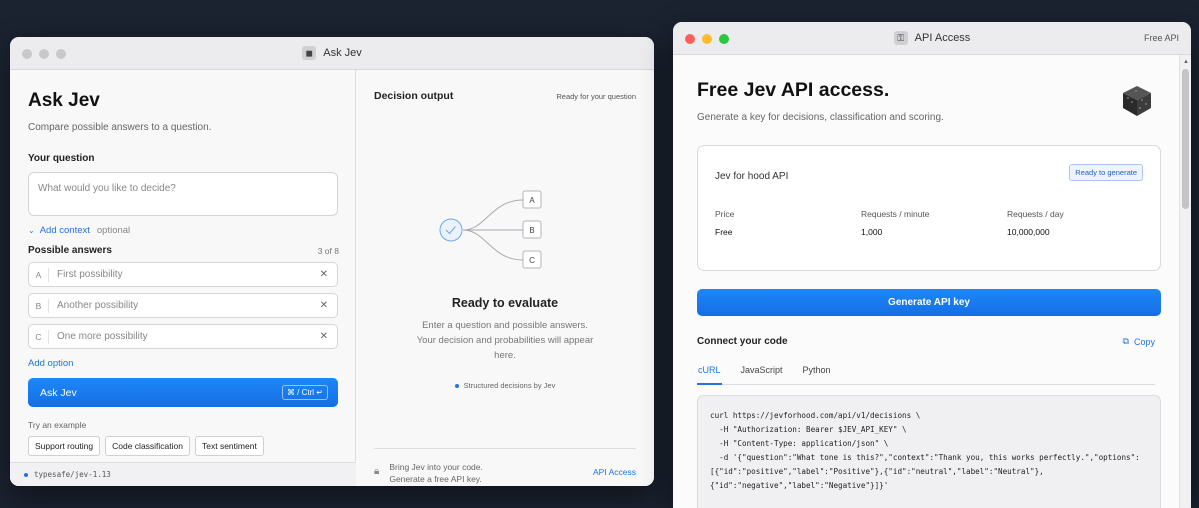 This screenshot has height=508, width=1199. I want to click on decision-diagram: A B C, so click(490, 229).